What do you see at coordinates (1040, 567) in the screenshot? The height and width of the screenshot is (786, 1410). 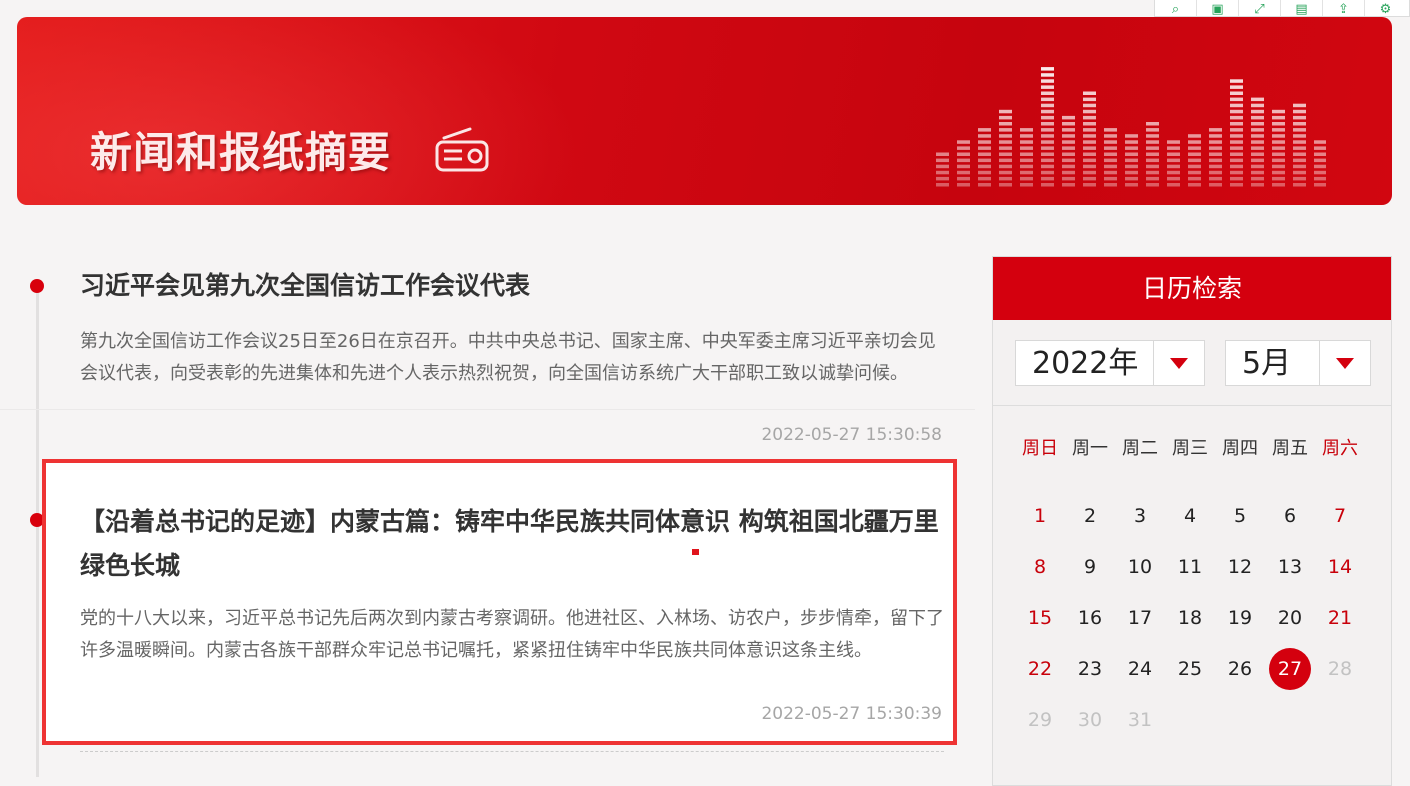 I see `calendar-day: 8` at bounding box center [1040, 567].